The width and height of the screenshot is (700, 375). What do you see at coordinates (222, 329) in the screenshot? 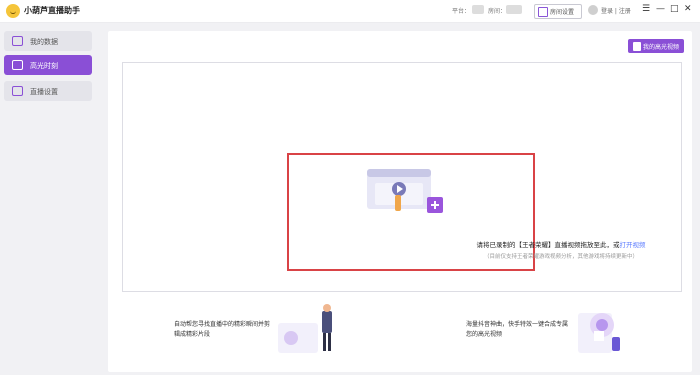
I see `feature-auto-highlight-text: 自动帮您寻找直播中的精彩瞬间并剪辑成精彩片段` at bounding box center [222, 329].